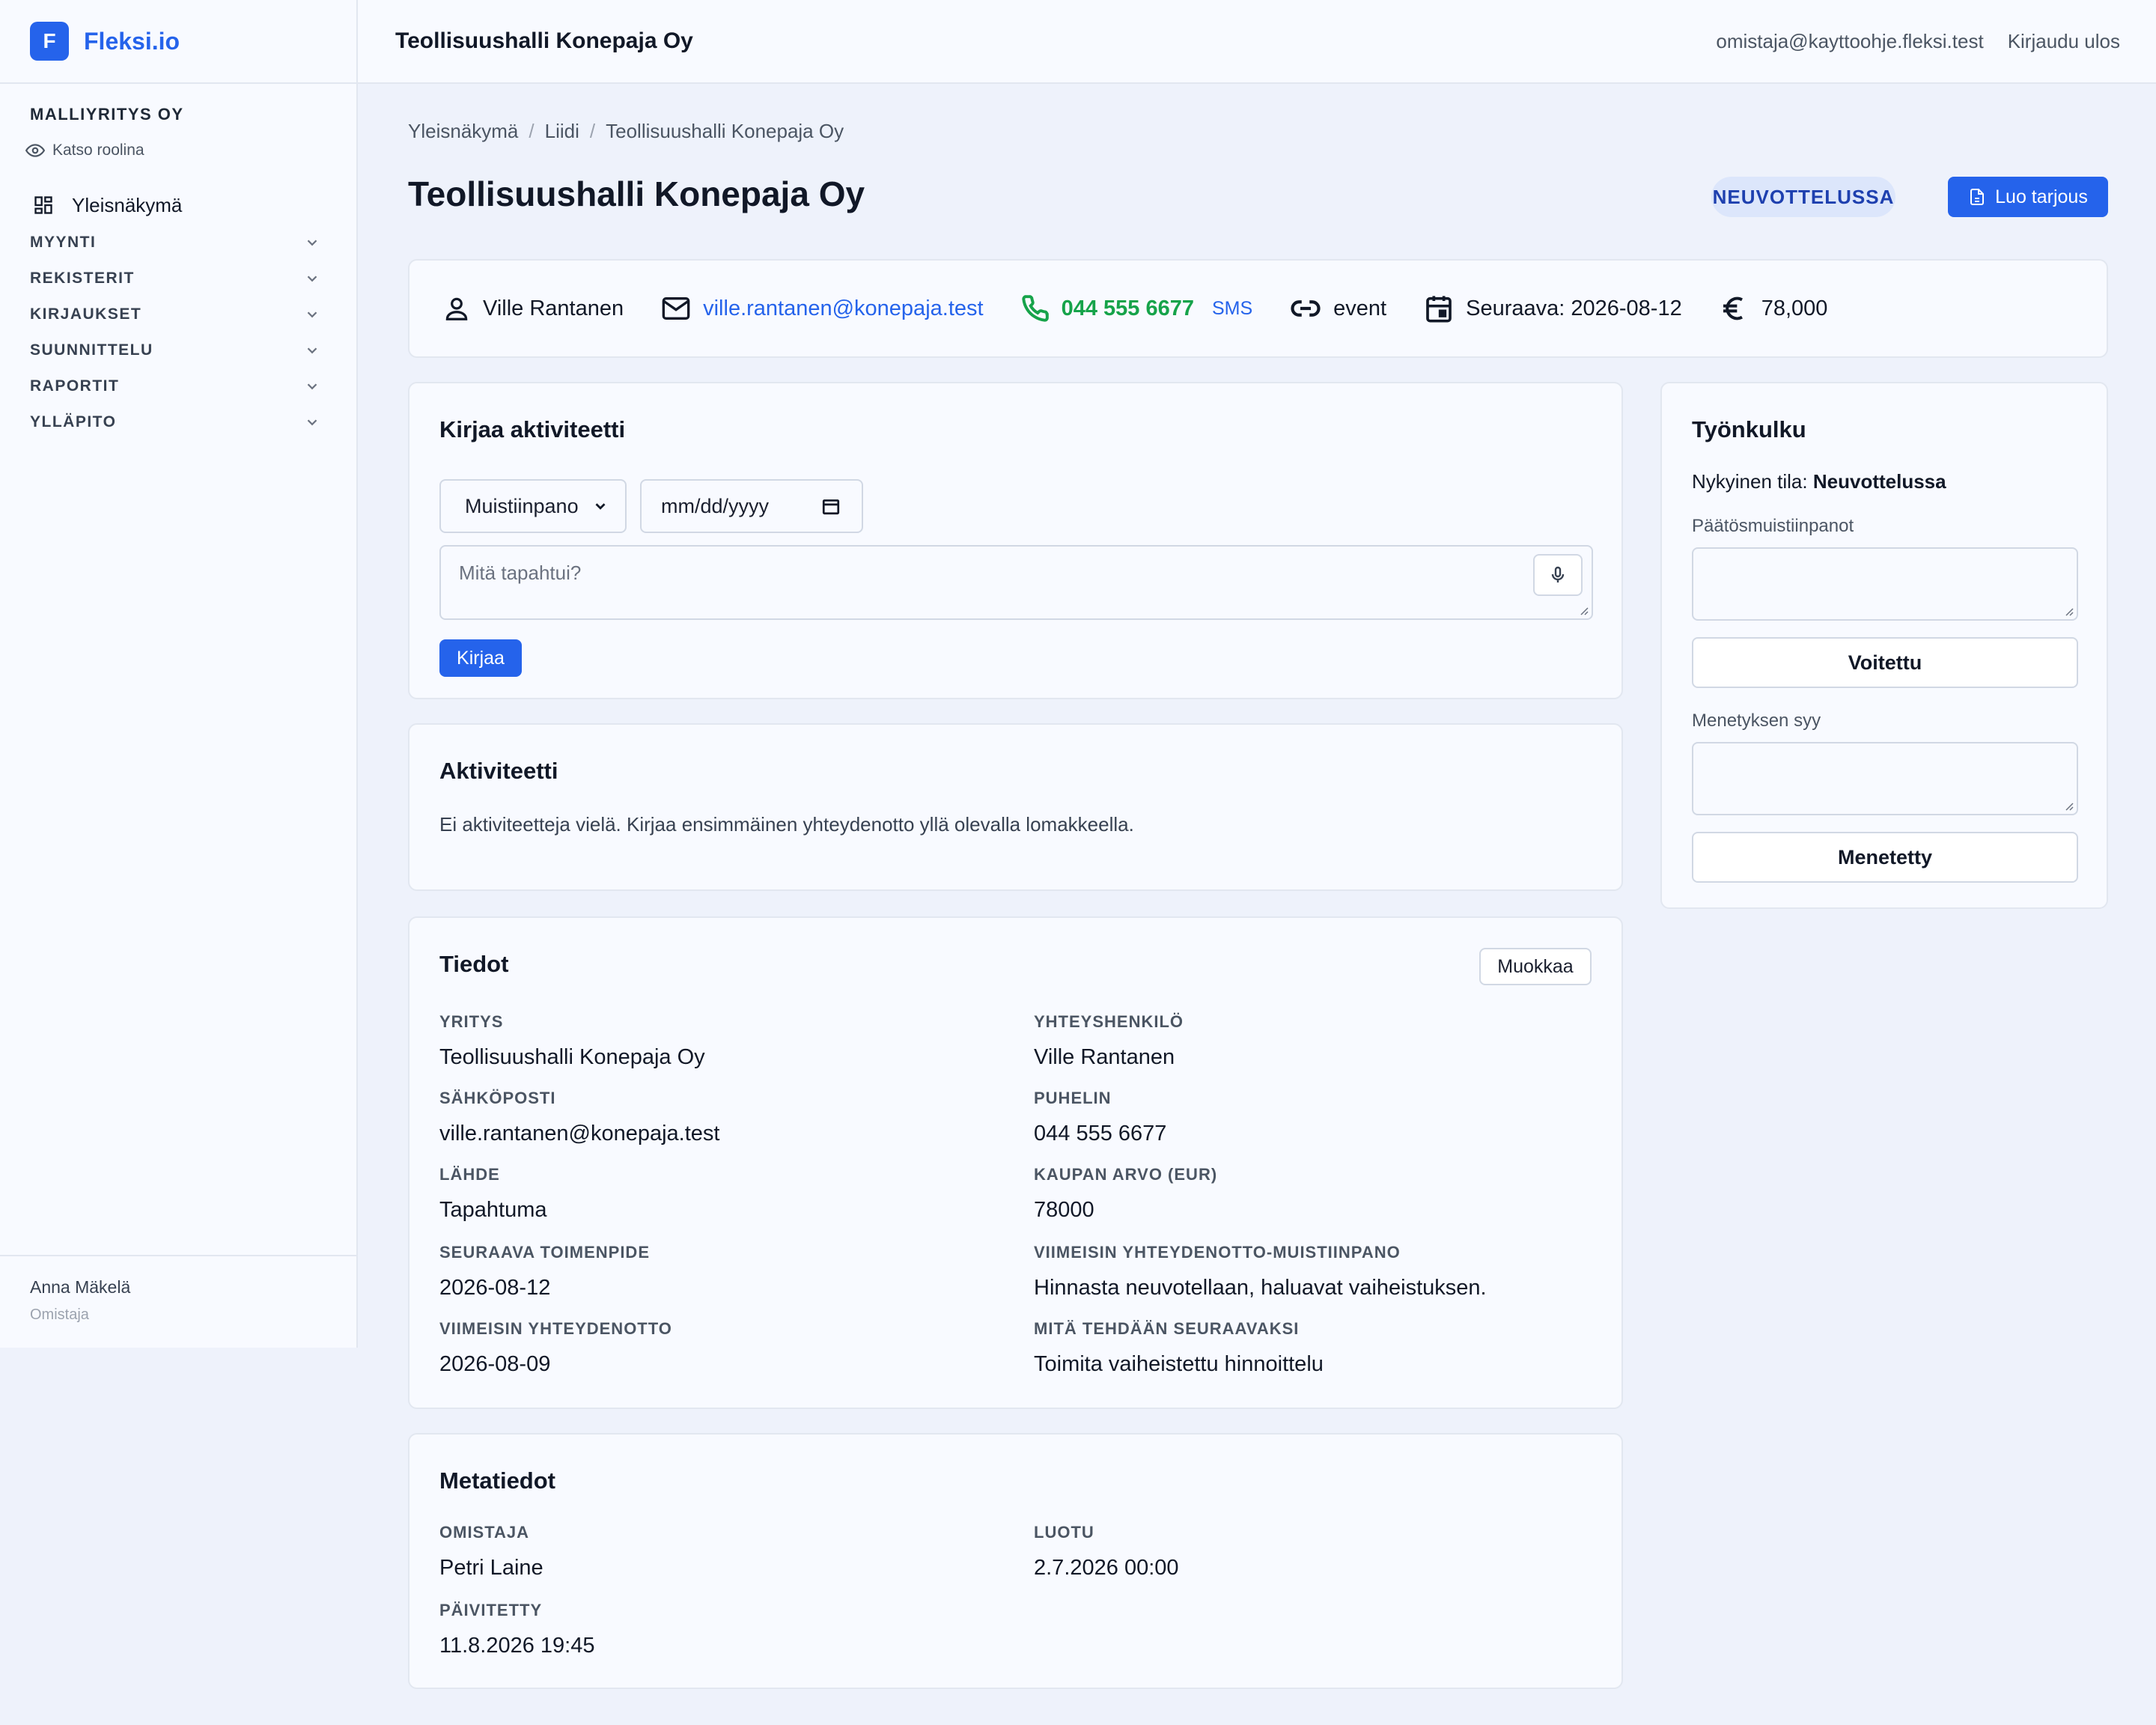 This screenshot has height=1725, width=2156. Describe the element at coordinates (1885, 779) in the screenshot. I see `loss-reason-input` at that location.